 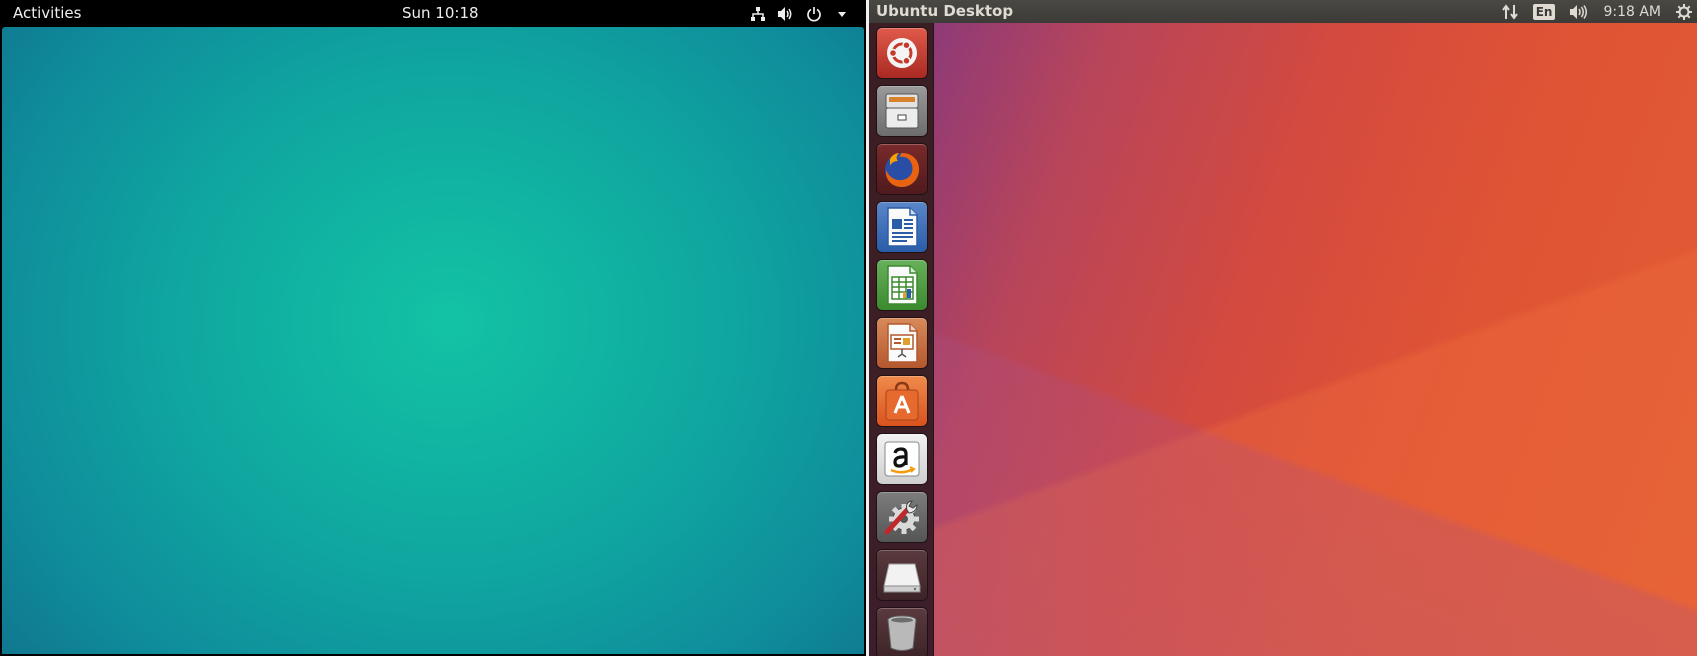 I want to click on launcher-item-impress, so click(x=902, y=343).